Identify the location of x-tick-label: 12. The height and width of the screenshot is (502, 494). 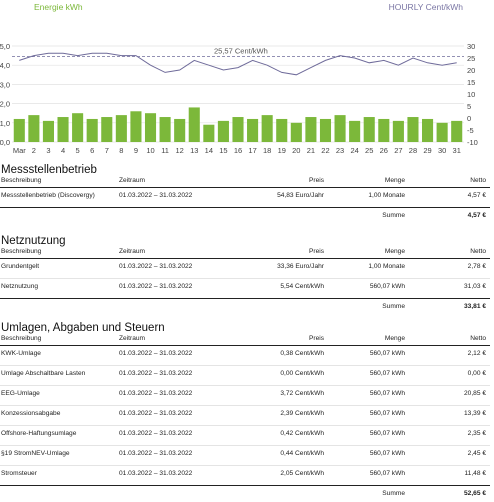
(180, 150).